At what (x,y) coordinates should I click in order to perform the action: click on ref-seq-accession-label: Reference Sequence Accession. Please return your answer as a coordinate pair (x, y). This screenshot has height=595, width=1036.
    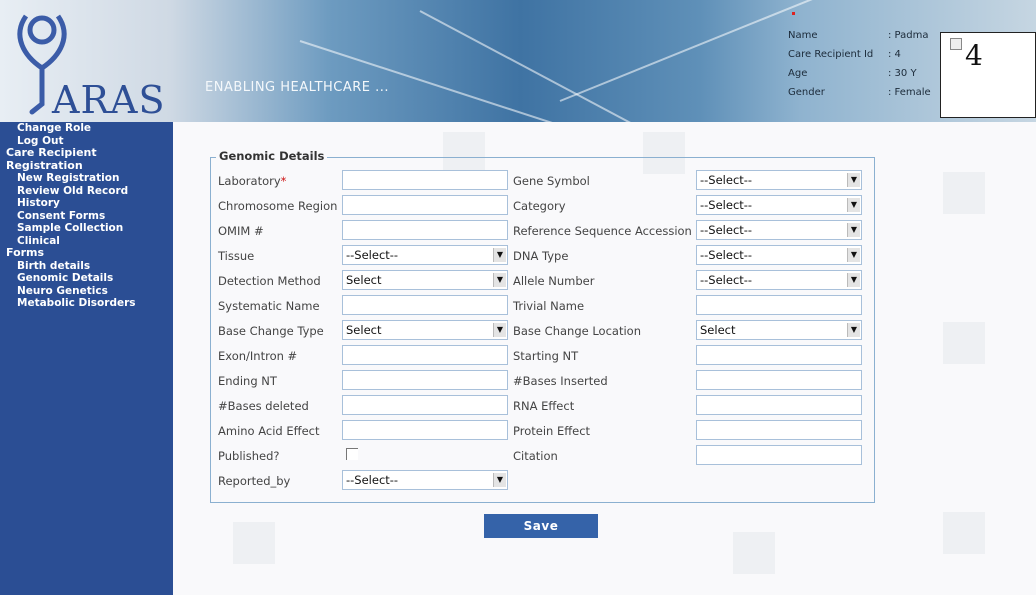
    Looking at the image, I should click on (602, 231).